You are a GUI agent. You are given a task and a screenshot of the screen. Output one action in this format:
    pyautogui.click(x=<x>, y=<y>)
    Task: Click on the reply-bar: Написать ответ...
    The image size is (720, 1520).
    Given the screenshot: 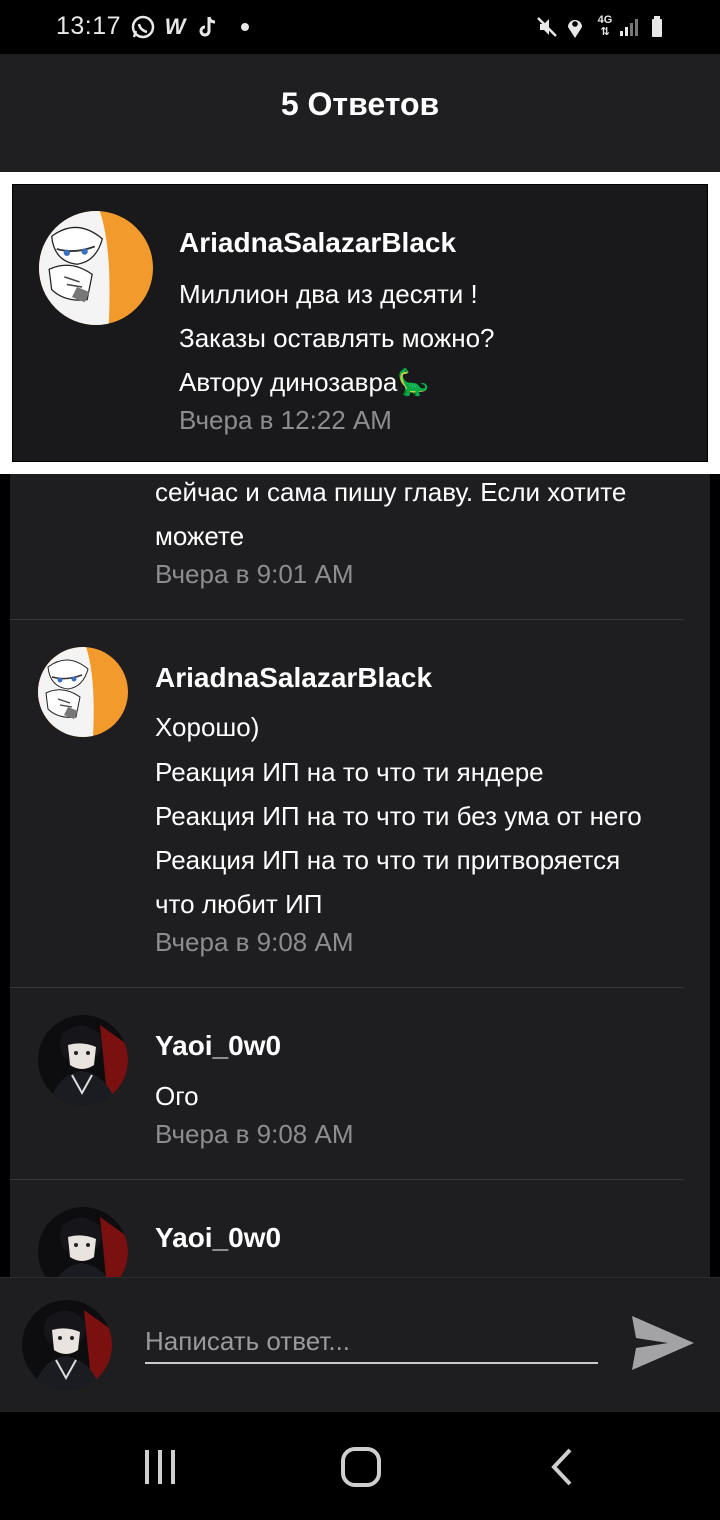 What is the action you would take?
    pyautogui.click(x=360, y=1344)
    